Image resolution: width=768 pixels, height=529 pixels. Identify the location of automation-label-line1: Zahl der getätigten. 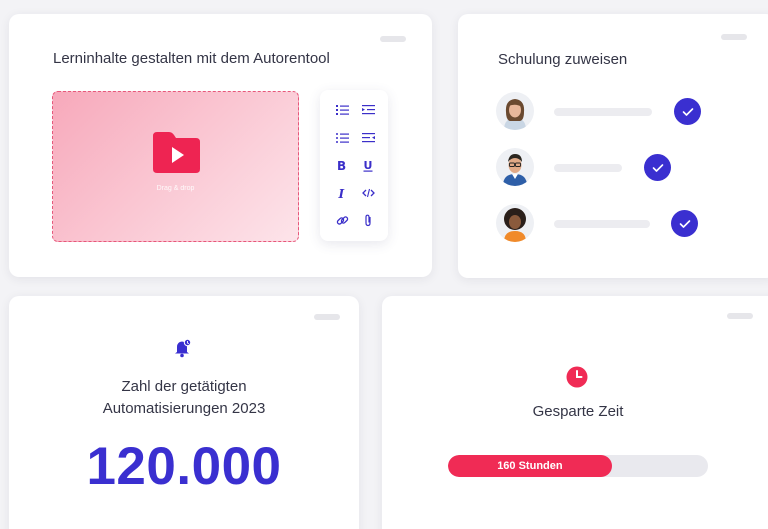
(184, 386).